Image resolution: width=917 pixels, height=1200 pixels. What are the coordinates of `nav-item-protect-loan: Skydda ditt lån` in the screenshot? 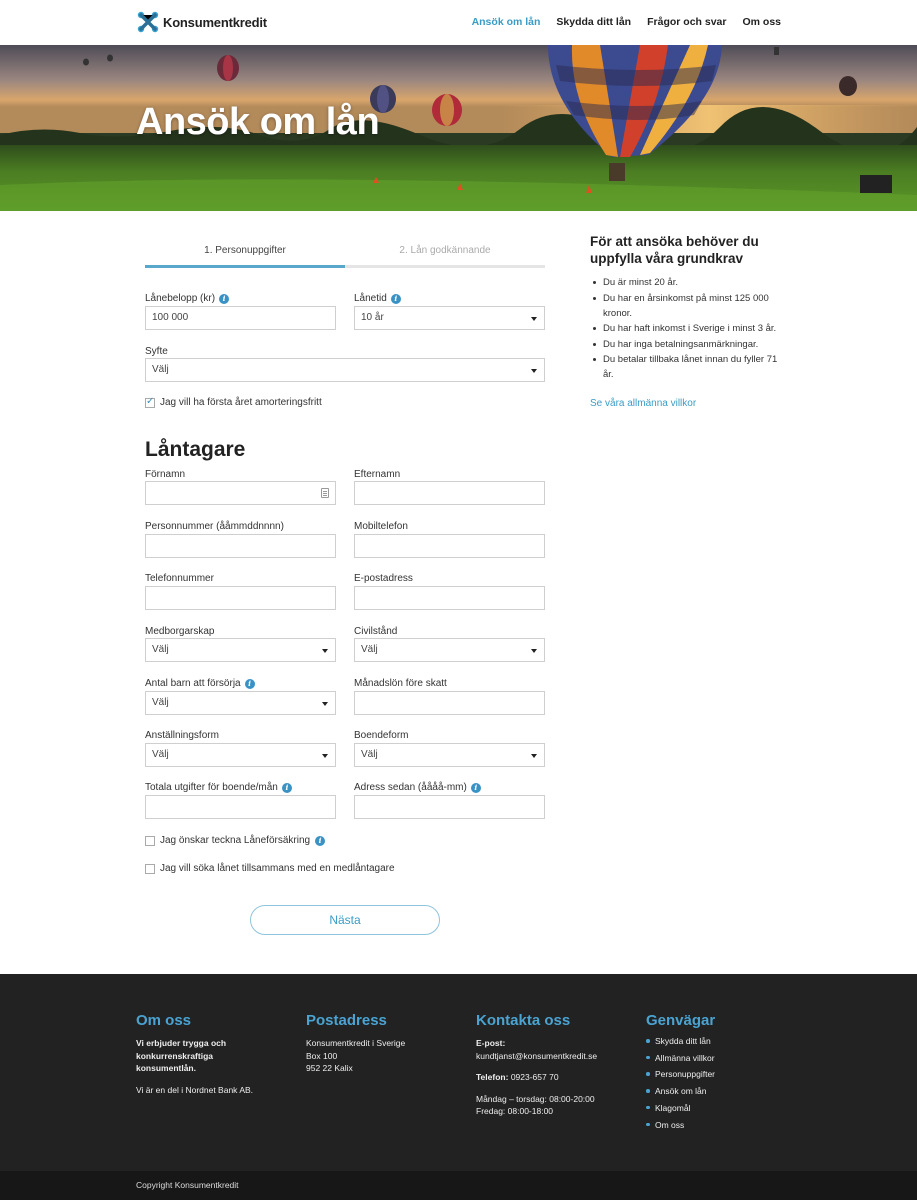 It's located at (593, 22).